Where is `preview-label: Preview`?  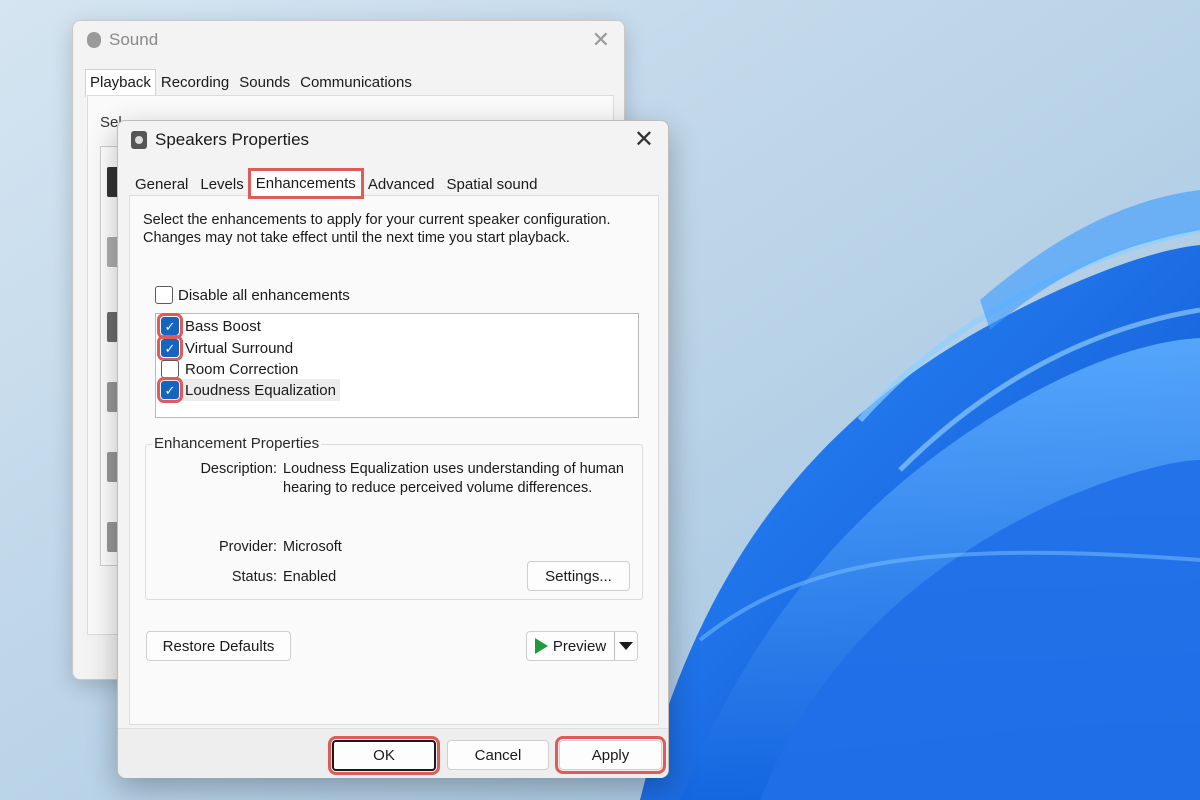 preview-label: Preview is located at coordinates (579, 646).